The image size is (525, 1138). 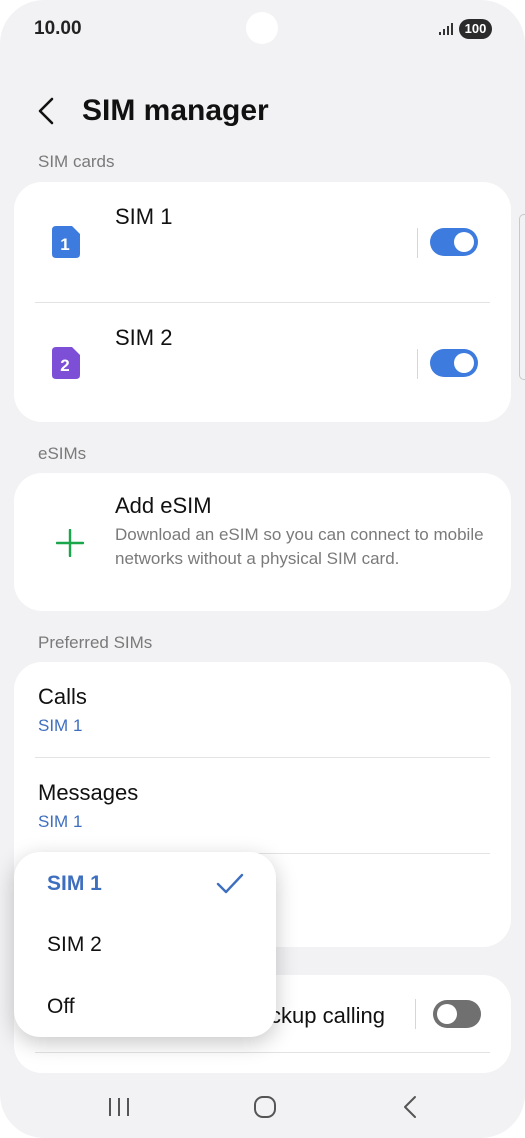 I want to click on home-icon, so click(x=265, y=1107).